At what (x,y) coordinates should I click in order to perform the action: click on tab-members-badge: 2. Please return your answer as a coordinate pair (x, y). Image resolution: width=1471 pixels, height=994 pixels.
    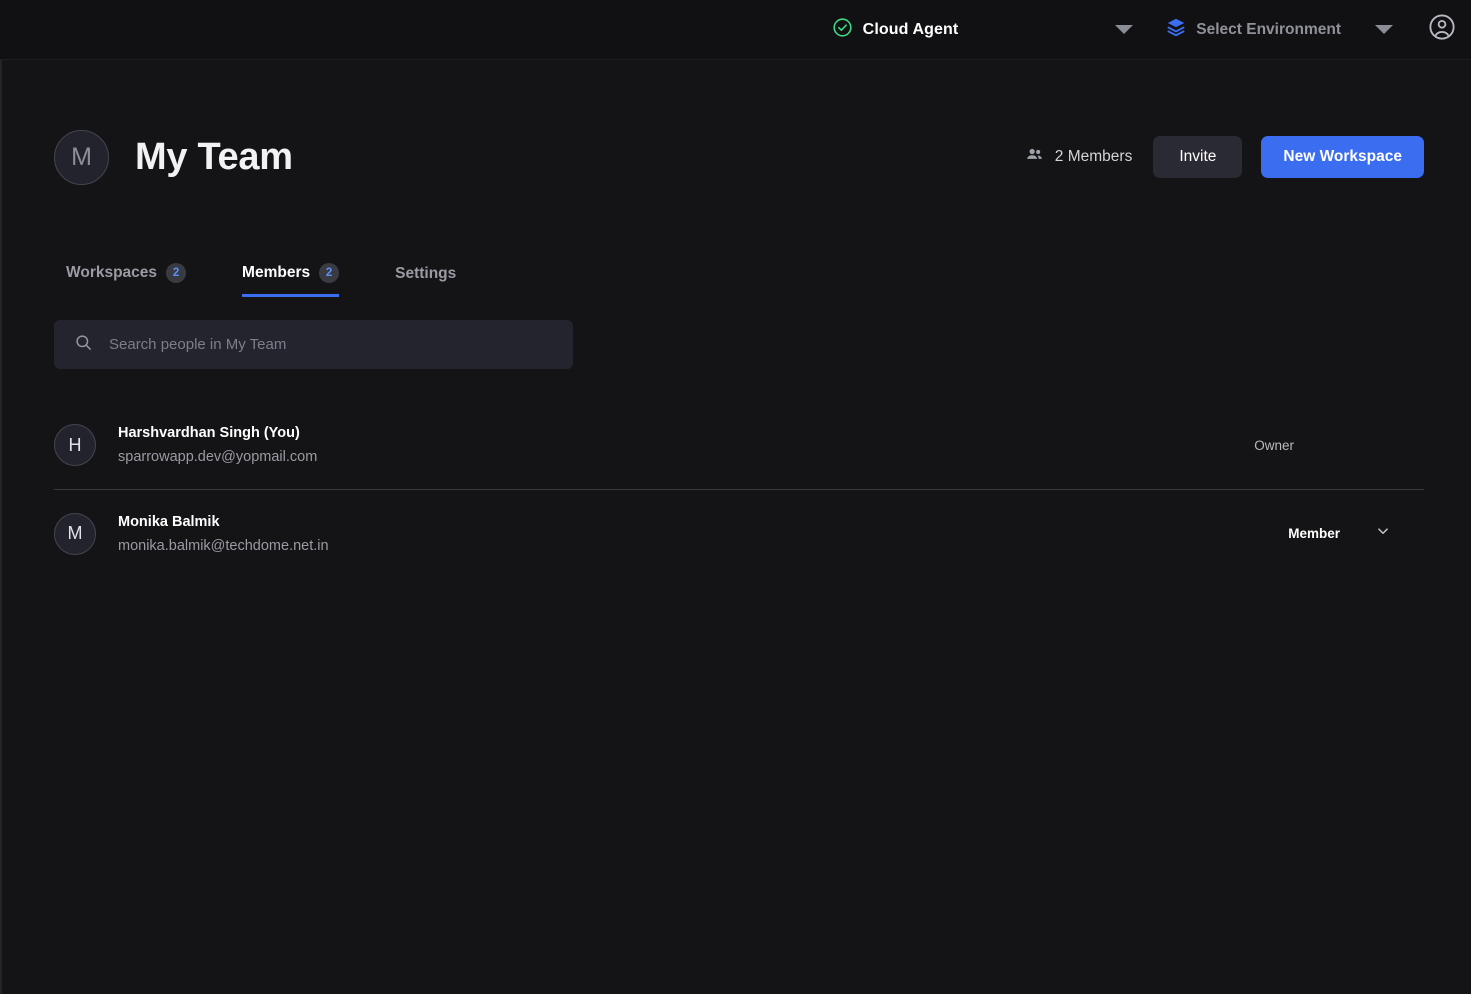
    Looking at the image, I should click on (329, 273).